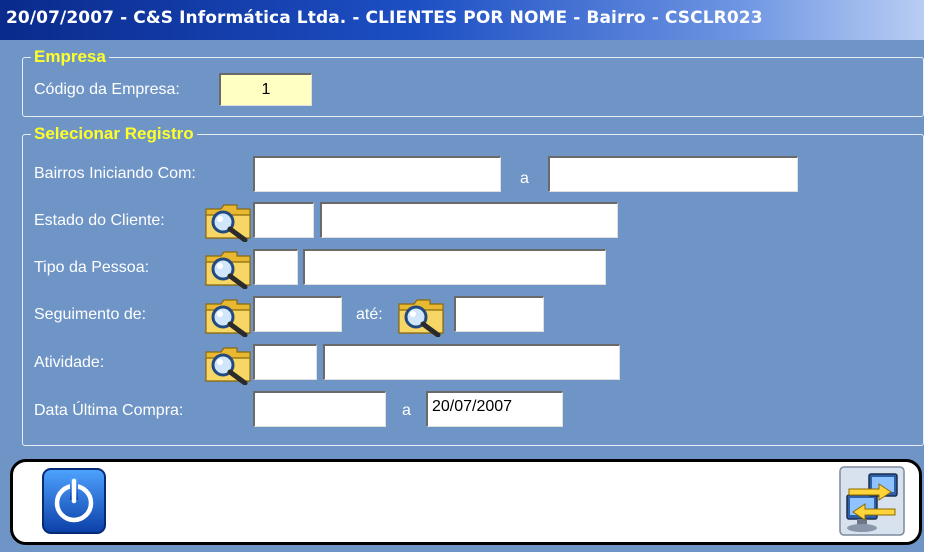 The height and width of the screenshot is (552, 937). What do you see at coordinates (494, 409) in the screenshot?
I see `data-to-input: 20/07/2007` at bounding box center [494, 409].